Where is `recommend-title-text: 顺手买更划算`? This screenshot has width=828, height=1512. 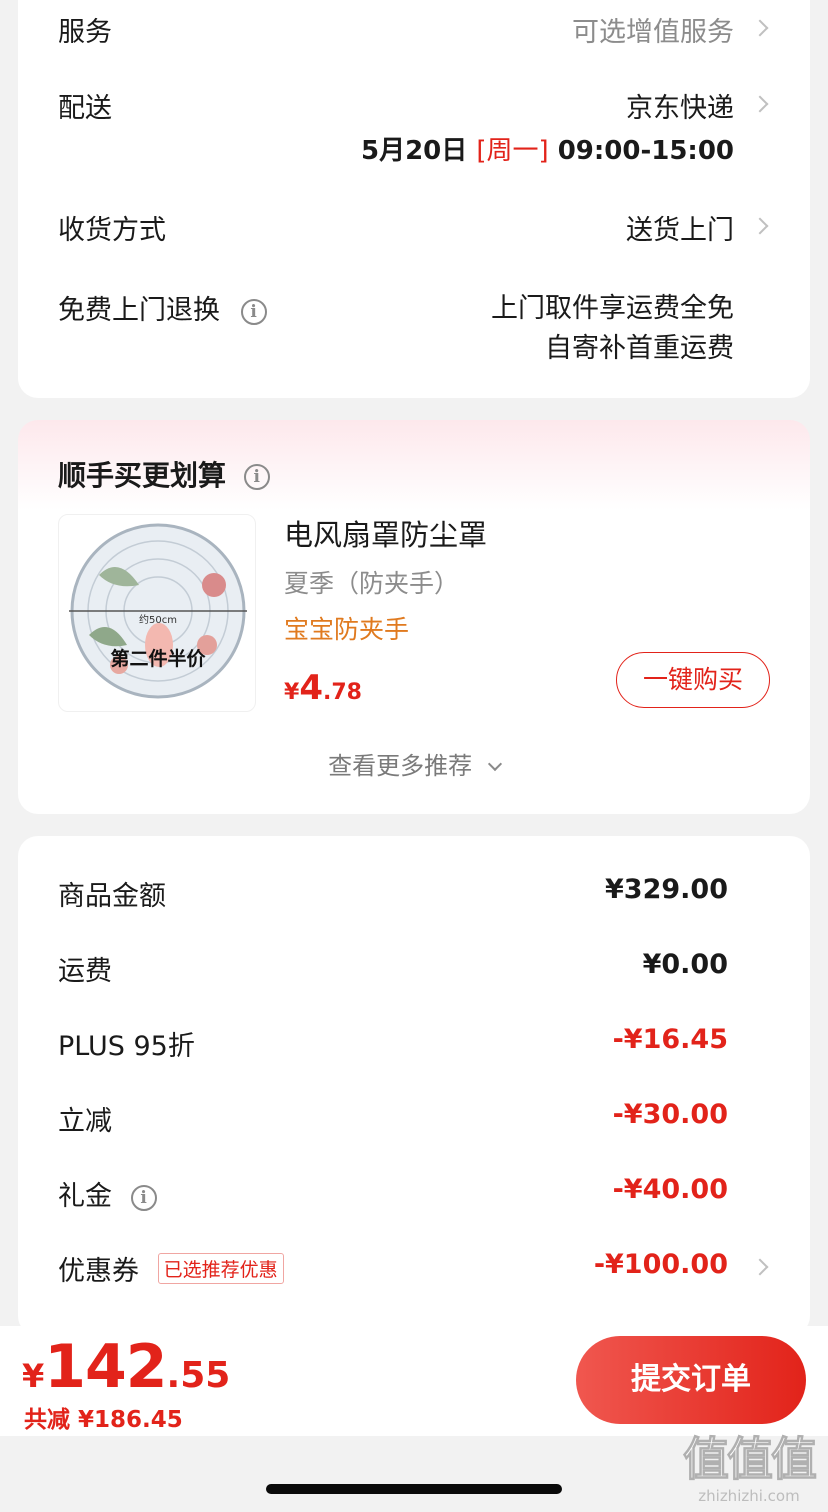
recommend-title-text: 顺手买更划算 is located at coordinates (142, 475).